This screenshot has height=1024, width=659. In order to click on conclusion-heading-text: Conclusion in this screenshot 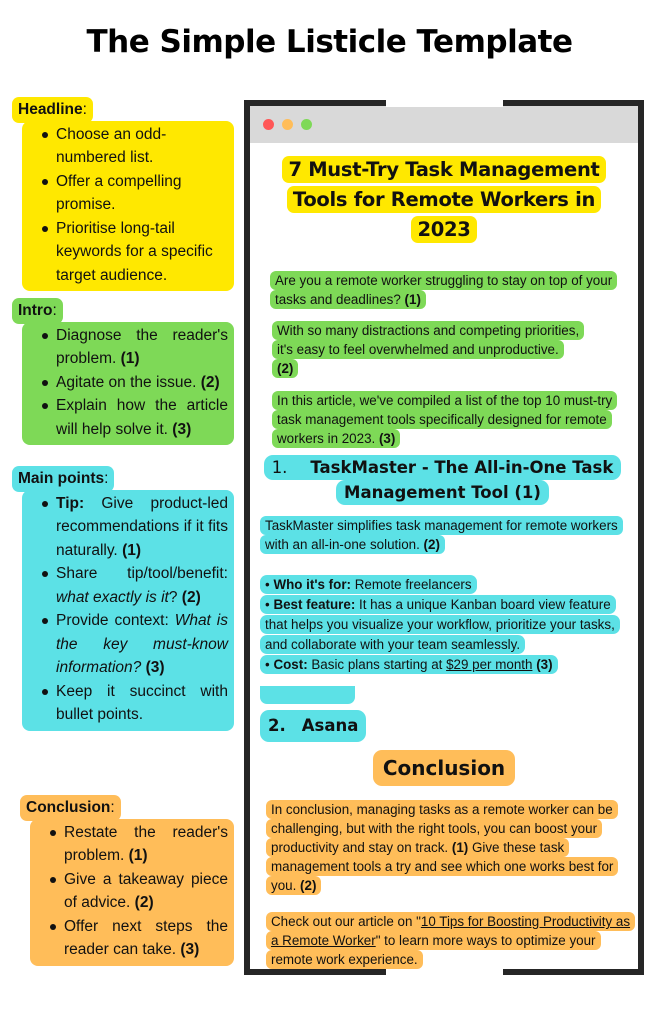, I will do `click(444, 768)`.